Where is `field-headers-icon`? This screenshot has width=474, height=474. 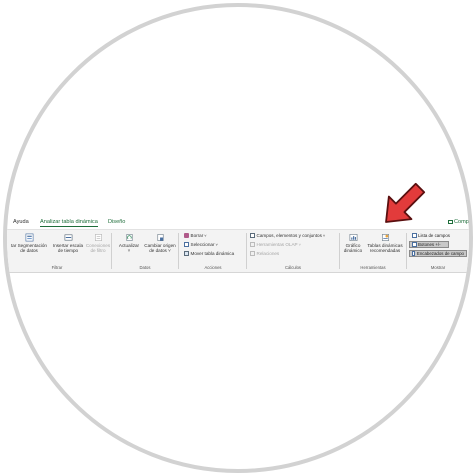
field-headers-icon is located at coordinates (414, 253).